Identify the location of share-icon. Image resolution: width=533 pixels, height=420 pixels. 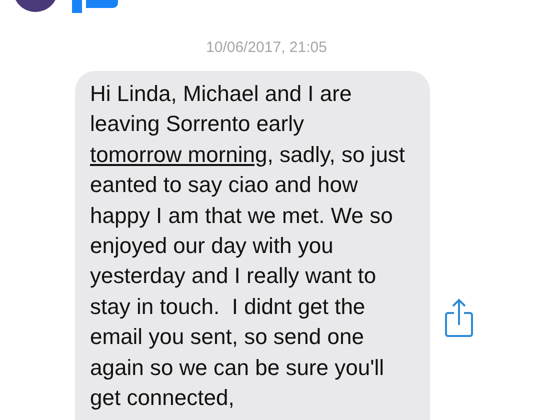
(459, 318).